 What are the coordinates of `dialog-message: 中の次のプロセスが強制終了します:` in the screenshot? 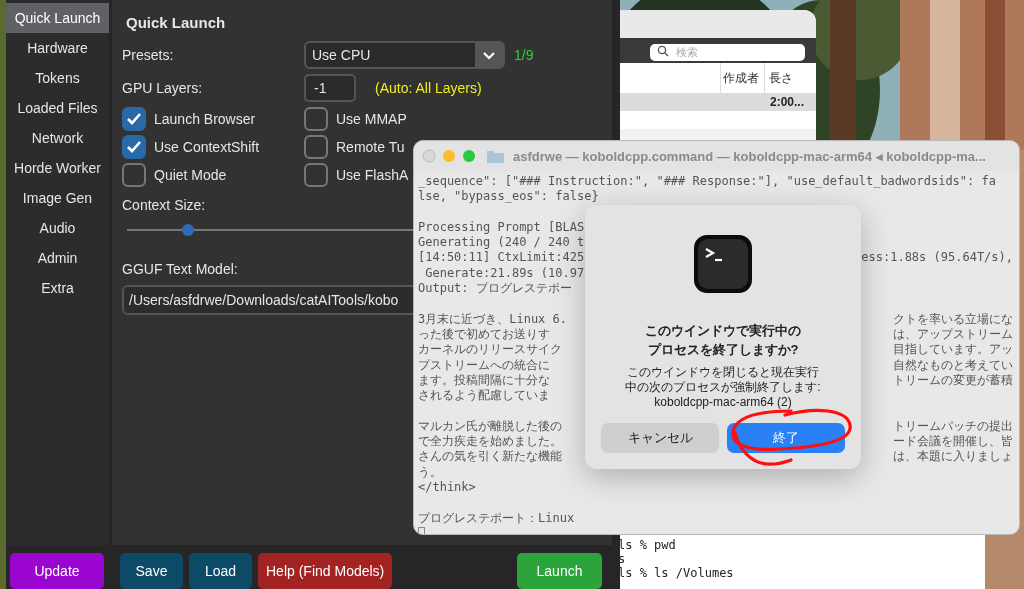 It's located at (723, 387).